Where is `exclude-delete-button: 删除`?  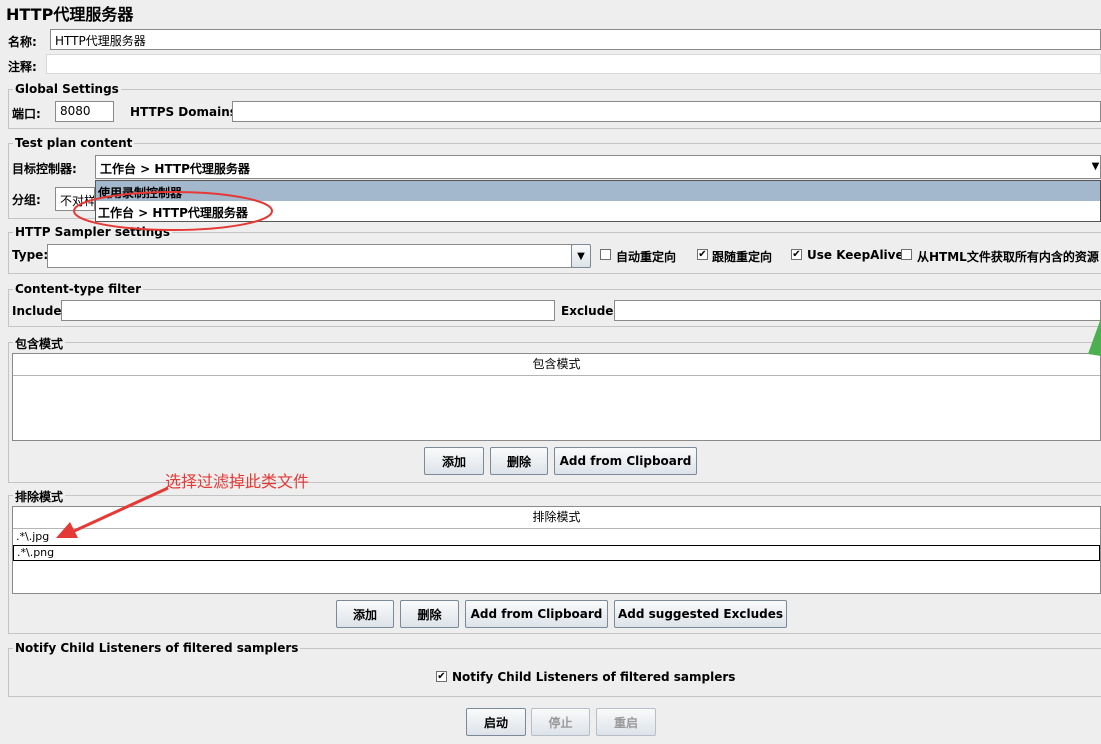 exclude-delete-button: 删除 is located at coordinates (429, 614).